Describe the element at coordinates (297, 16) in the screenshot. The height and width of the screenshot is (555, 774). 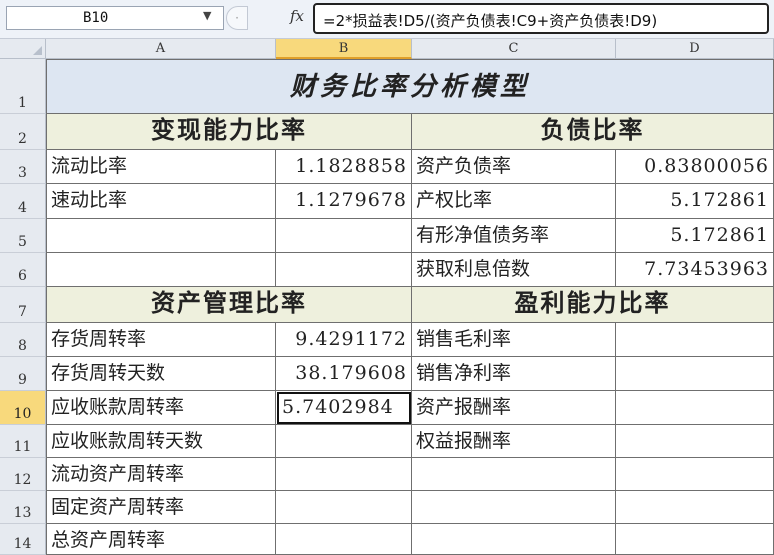
I see `insert-function-icon: fx` at that location.